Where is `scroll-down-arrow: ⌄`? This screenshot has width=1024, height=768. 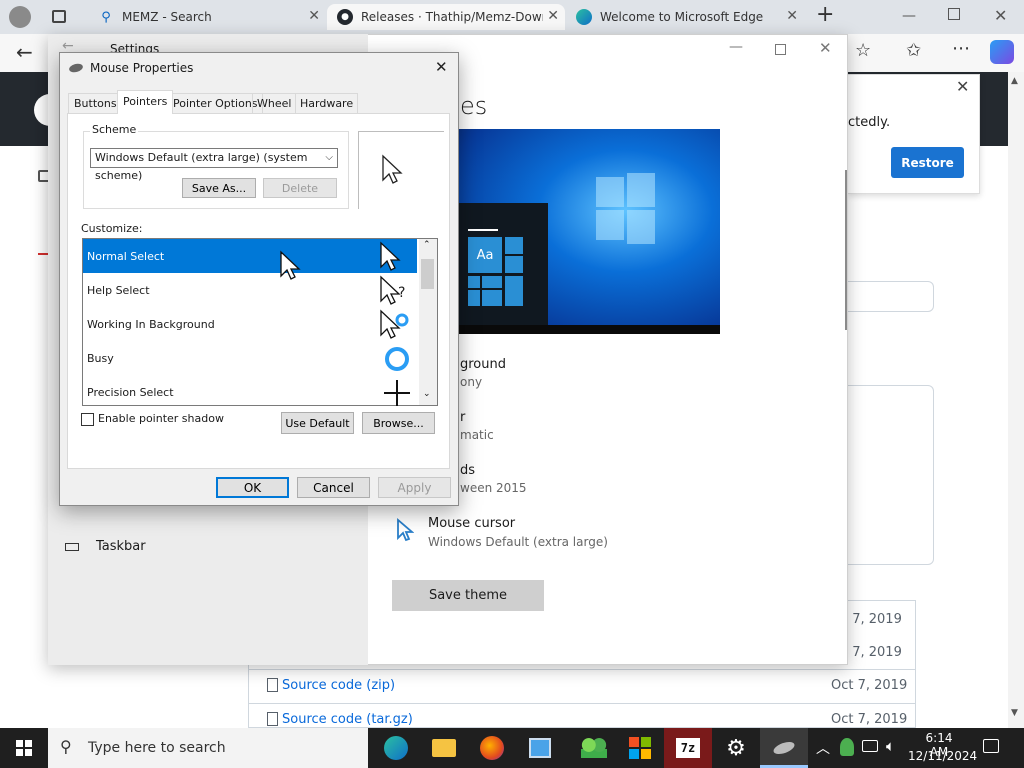
scroll-down-arrow: ⌄ is located at coordinates (427, 394).